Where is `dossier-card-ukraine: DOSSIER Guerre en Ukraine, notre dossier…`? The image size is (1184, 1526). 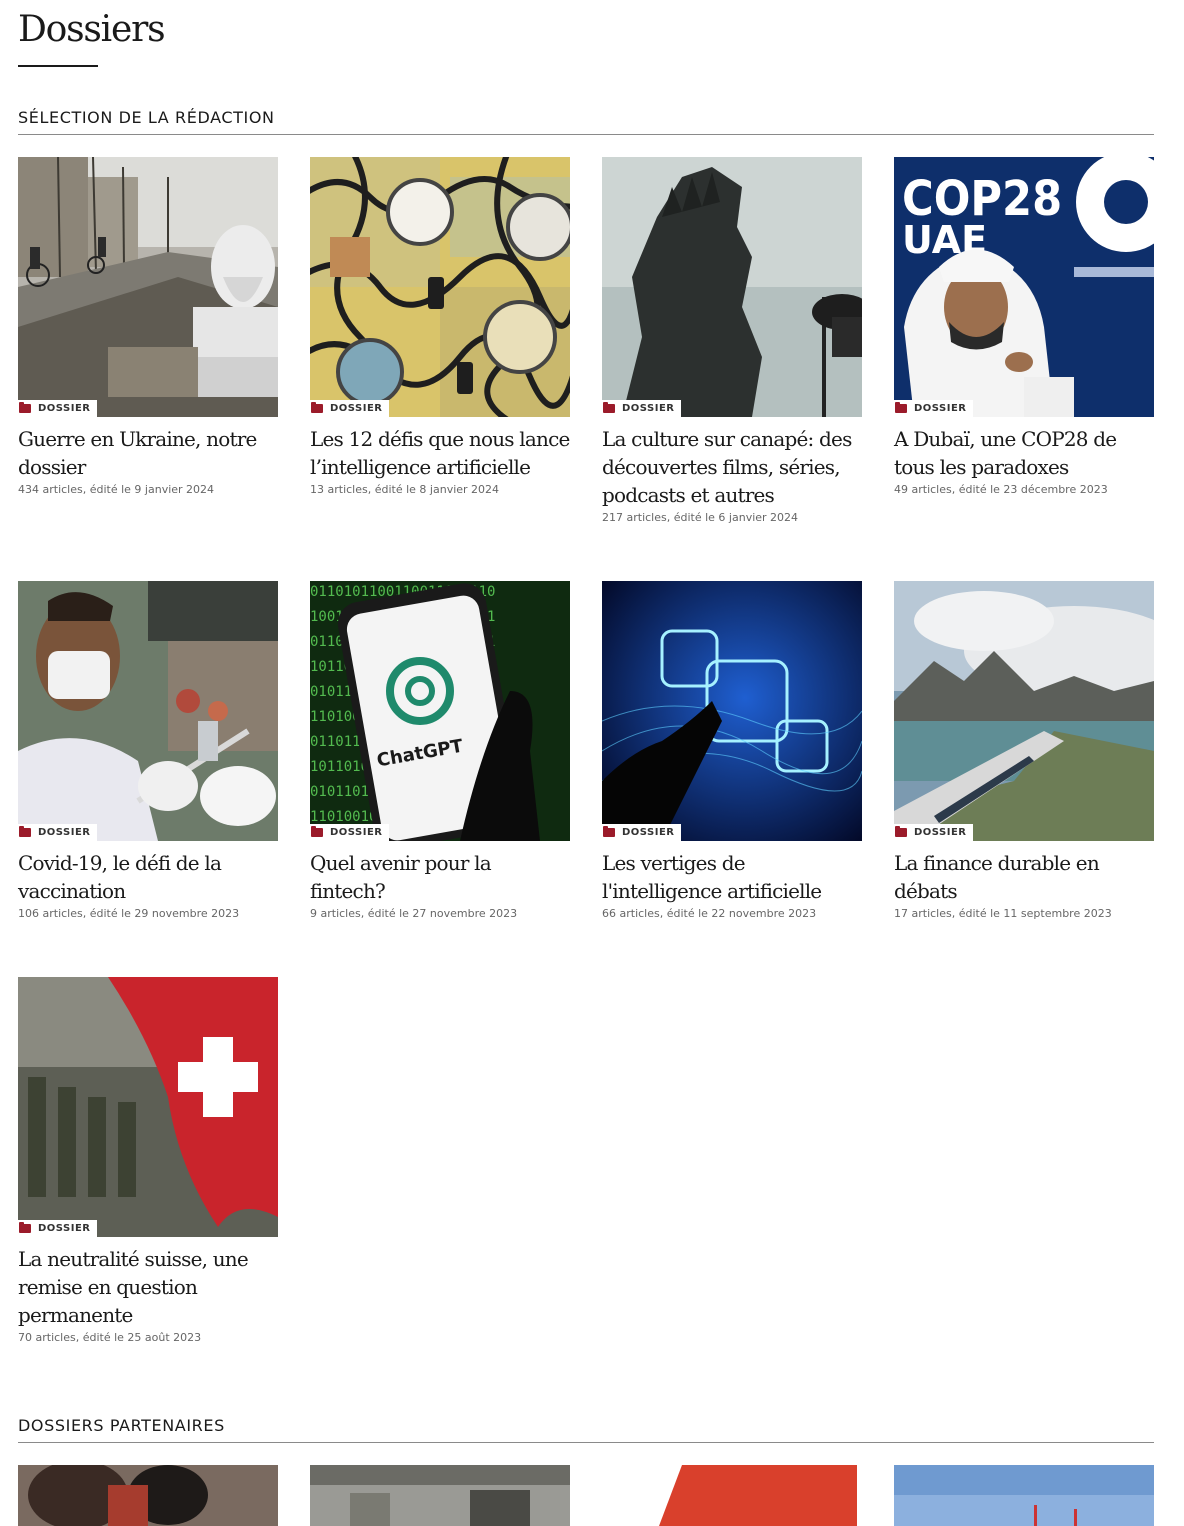
dossier-card-ukraine: DOSSIER Guerre en Ukraine, notre dossier… is located at coordinates (148, 327).